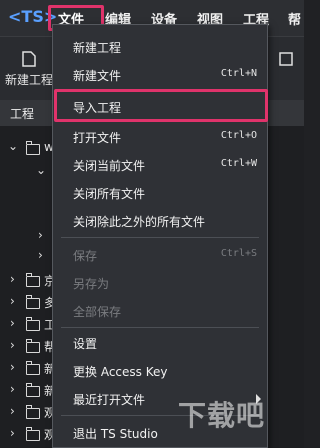  Describe the element at coordinates (22, 114) in the screenshot. I see `project-panel-title: 工程` at that location.